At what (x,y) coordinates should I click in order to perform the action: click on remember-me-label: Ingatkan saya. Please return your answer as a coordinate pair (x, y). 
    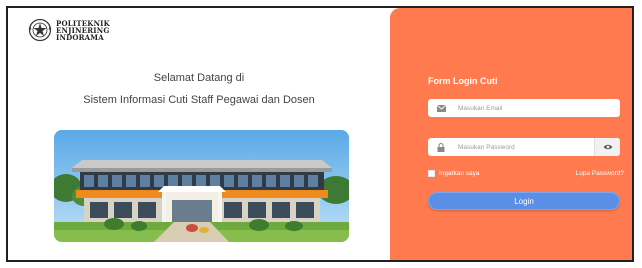
    Looking at the image, I should click on (459, 173).